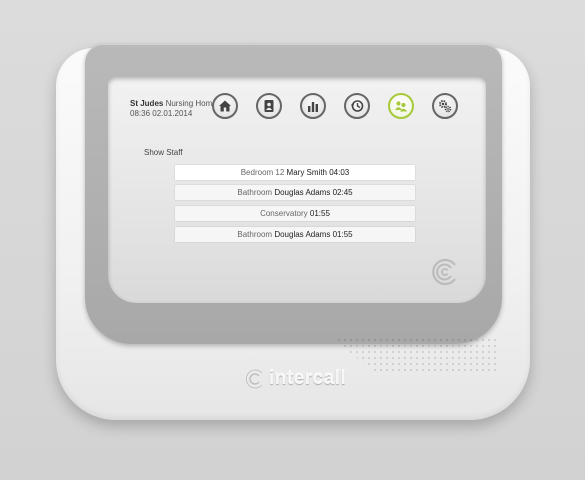 The height and width of the screenshot is (480, 585). I want to click on staff-group-icon, so click(401, 106).